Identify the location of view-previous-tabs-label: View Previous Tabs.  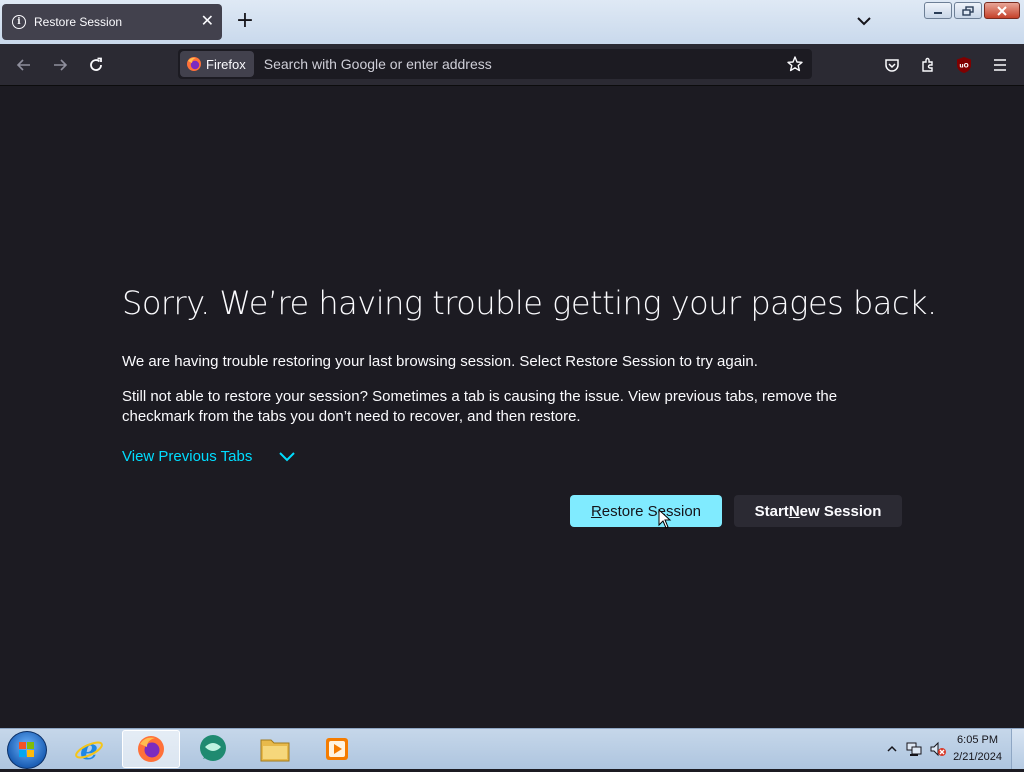
(187, 456).